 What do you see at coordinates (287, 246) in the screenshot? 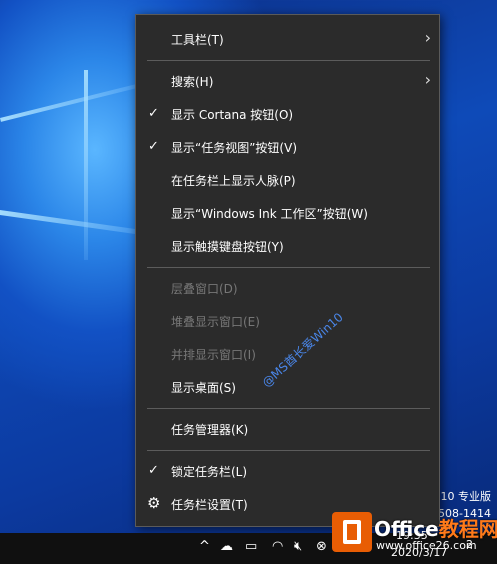
I see `menu-item-show-touch-keyboard: 显示触摸键盘按钮(Y)` at bounding box center [287, 246].